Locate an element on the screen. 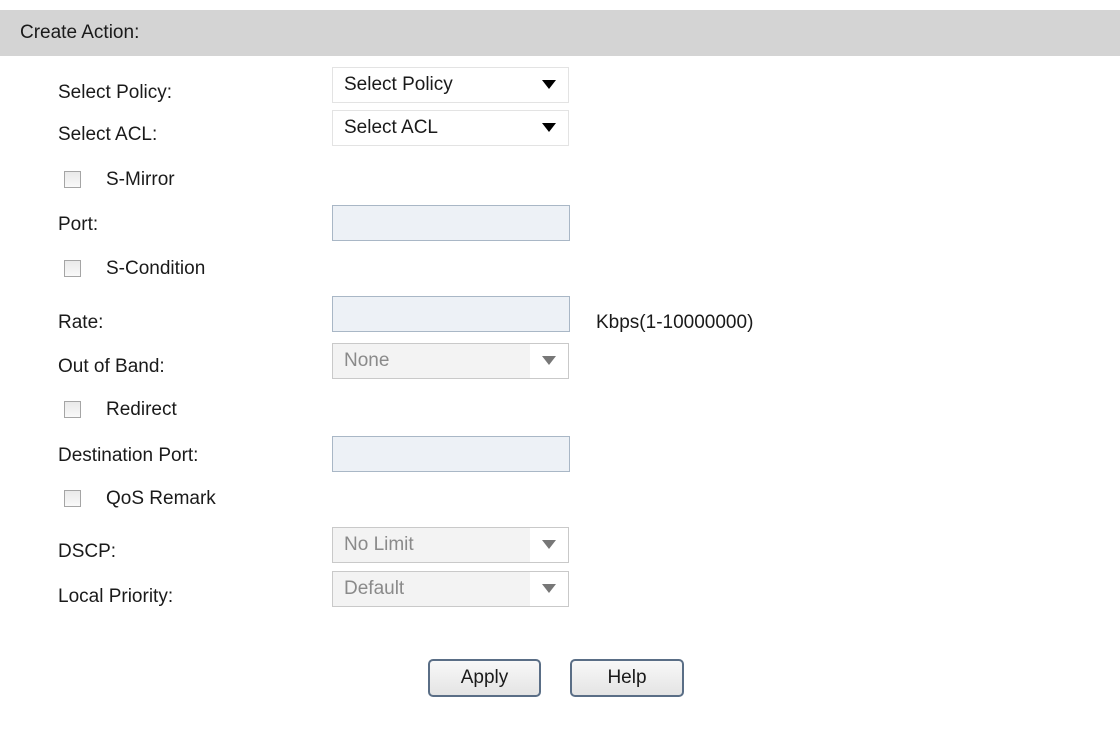 The image size is (1120, 729). local-priority-dropdown: Default is located at coordinates (450, 589).